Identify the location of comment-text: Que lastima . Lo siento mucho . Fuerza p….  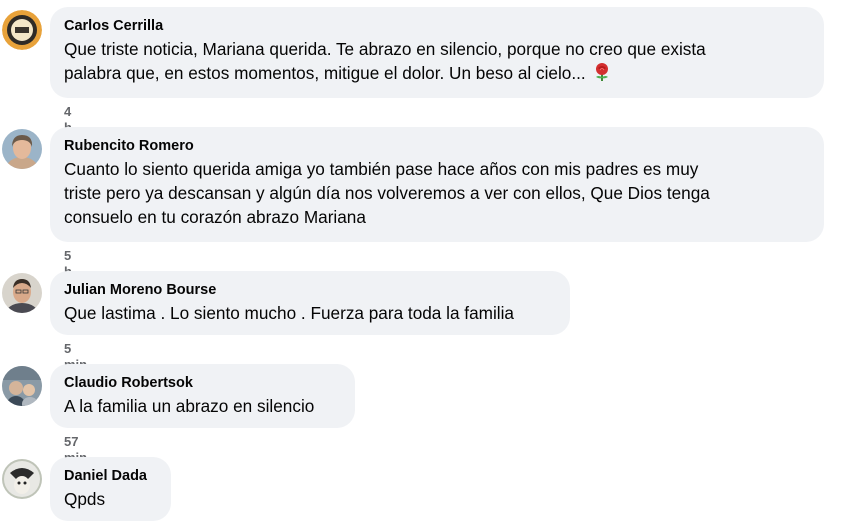
(310, 313).